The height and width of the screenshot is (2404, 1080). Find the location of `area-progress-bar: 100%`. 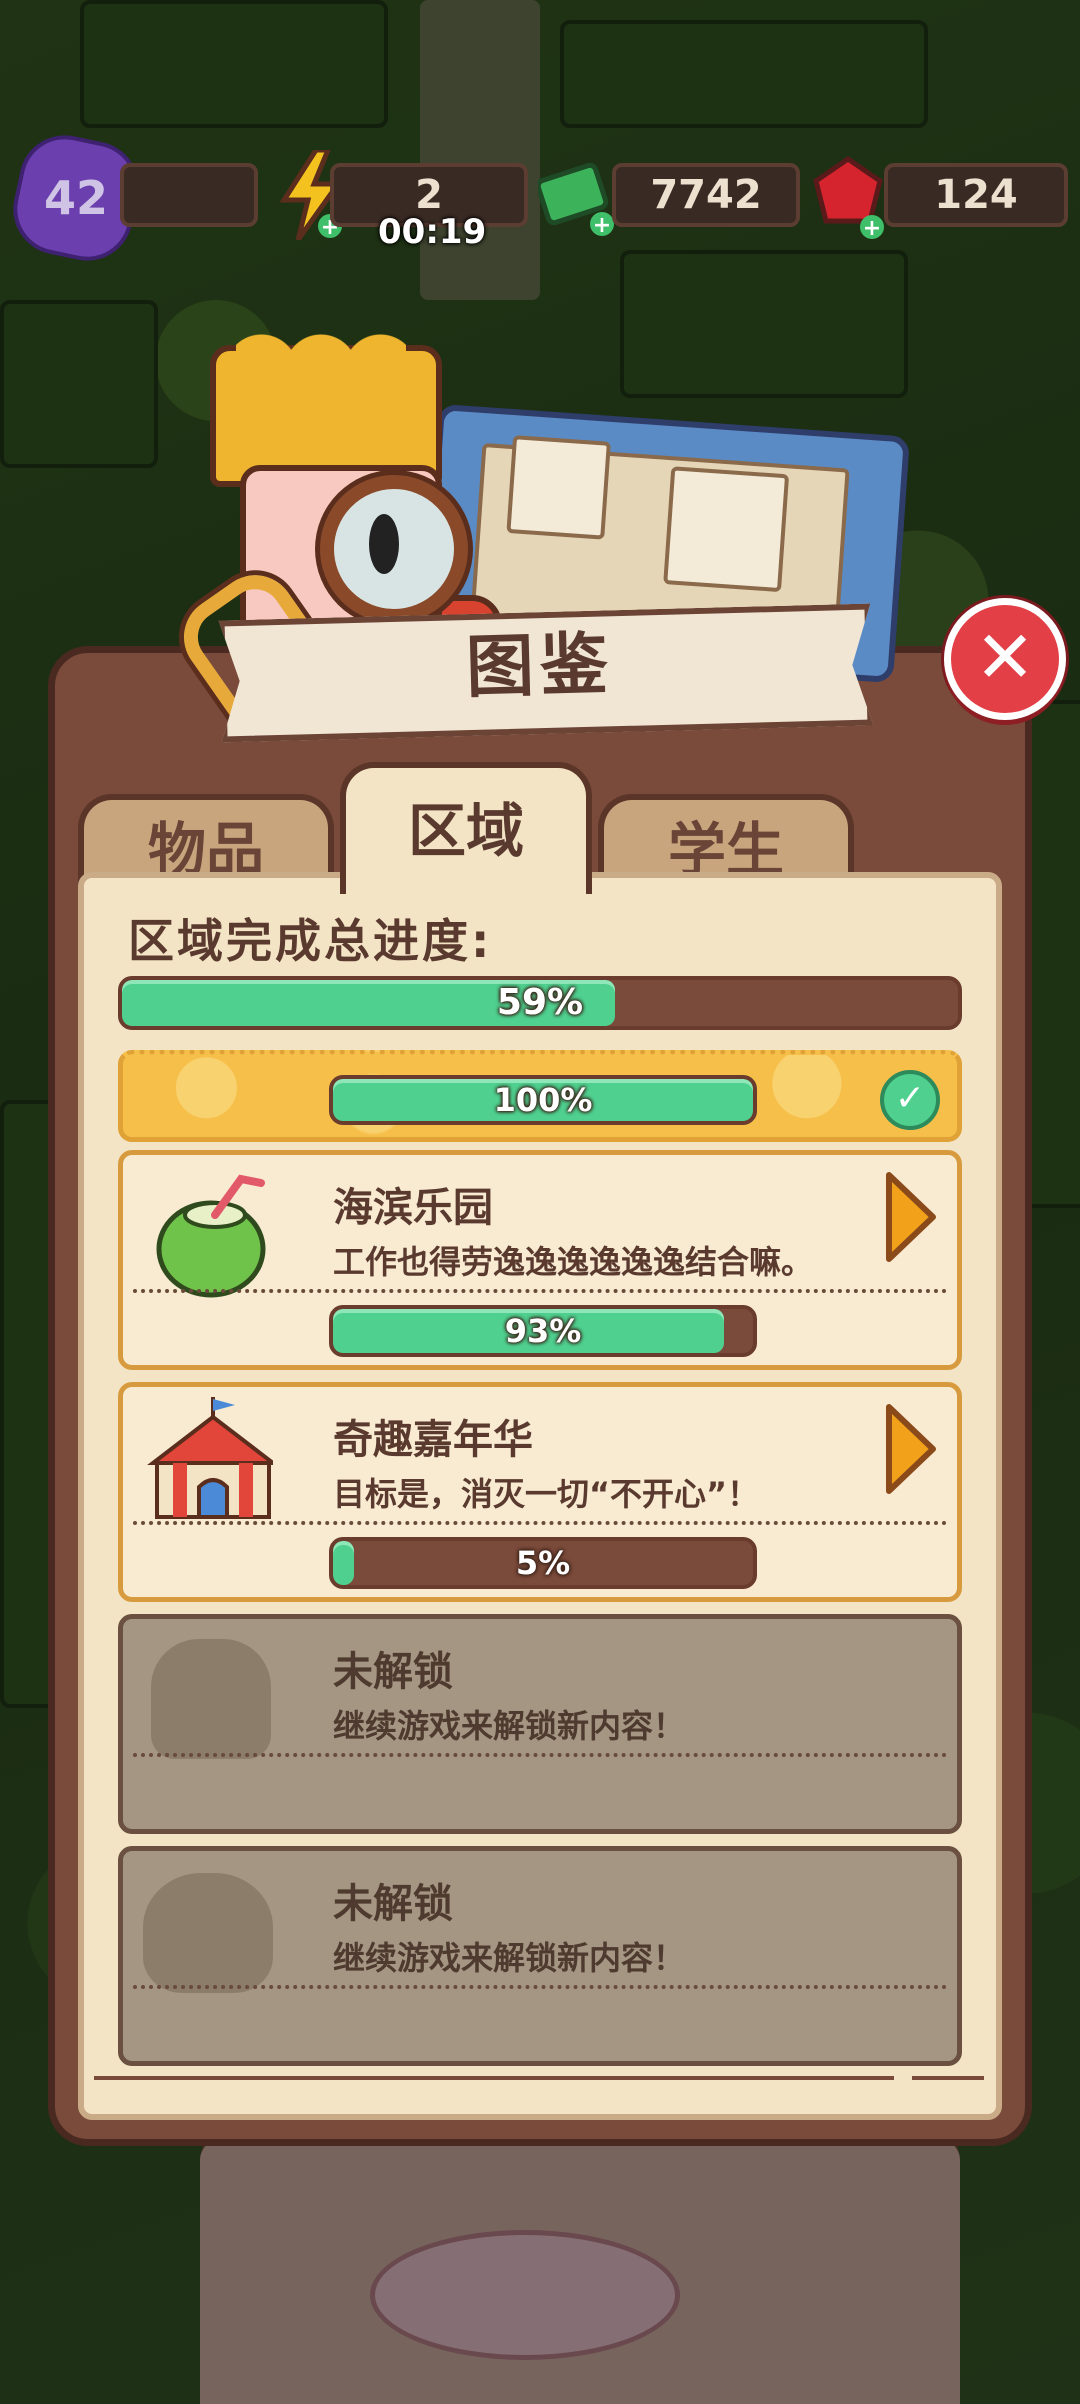

area-progress-bar: 100% is located at coordinates (543, 1100).